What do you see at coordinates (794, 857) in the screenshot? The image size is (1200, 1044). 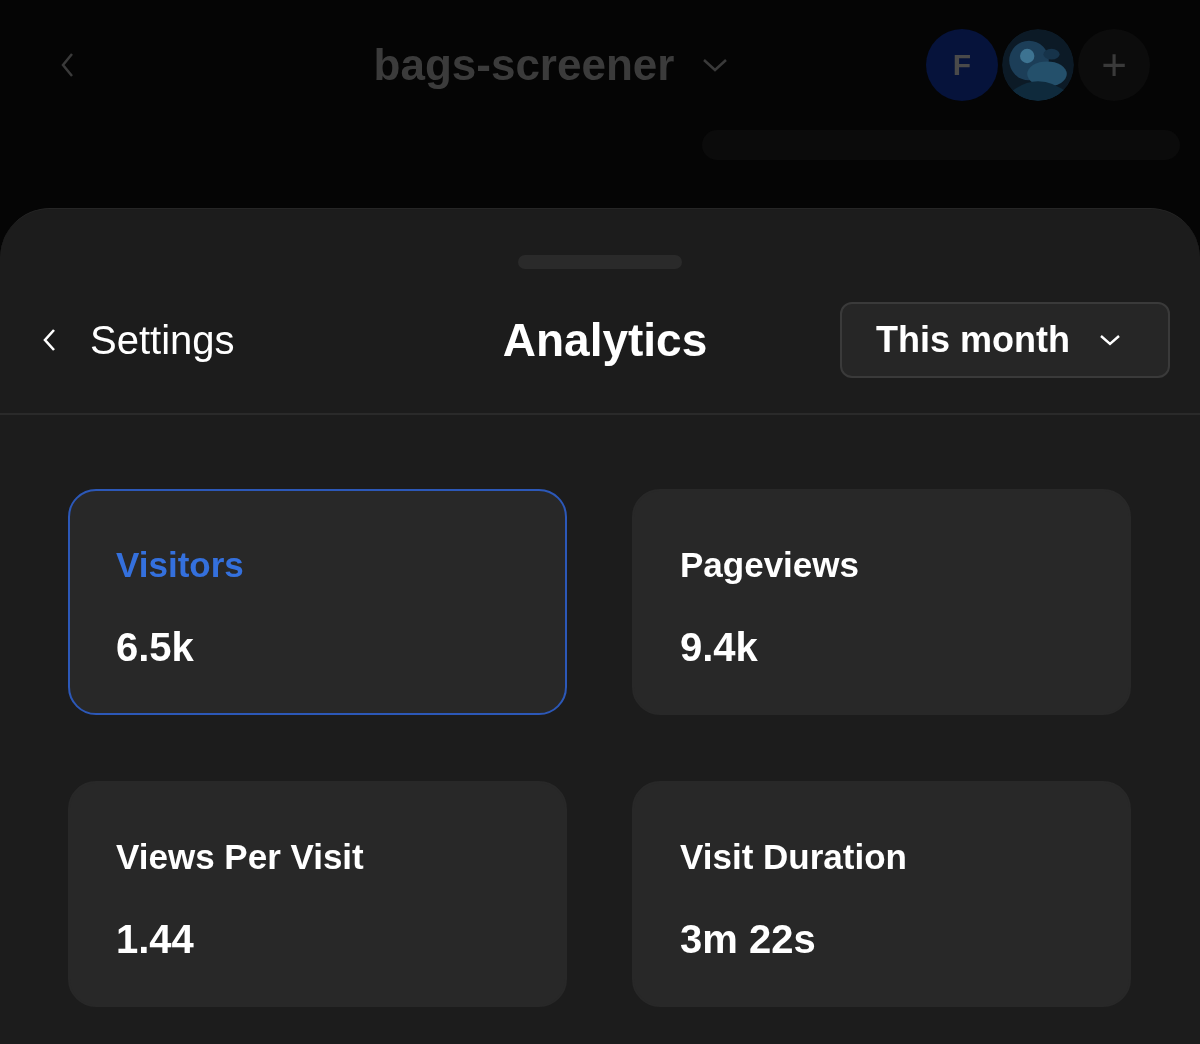 I see `metric-label: Visit Duration` at bounding box center [794, 857].